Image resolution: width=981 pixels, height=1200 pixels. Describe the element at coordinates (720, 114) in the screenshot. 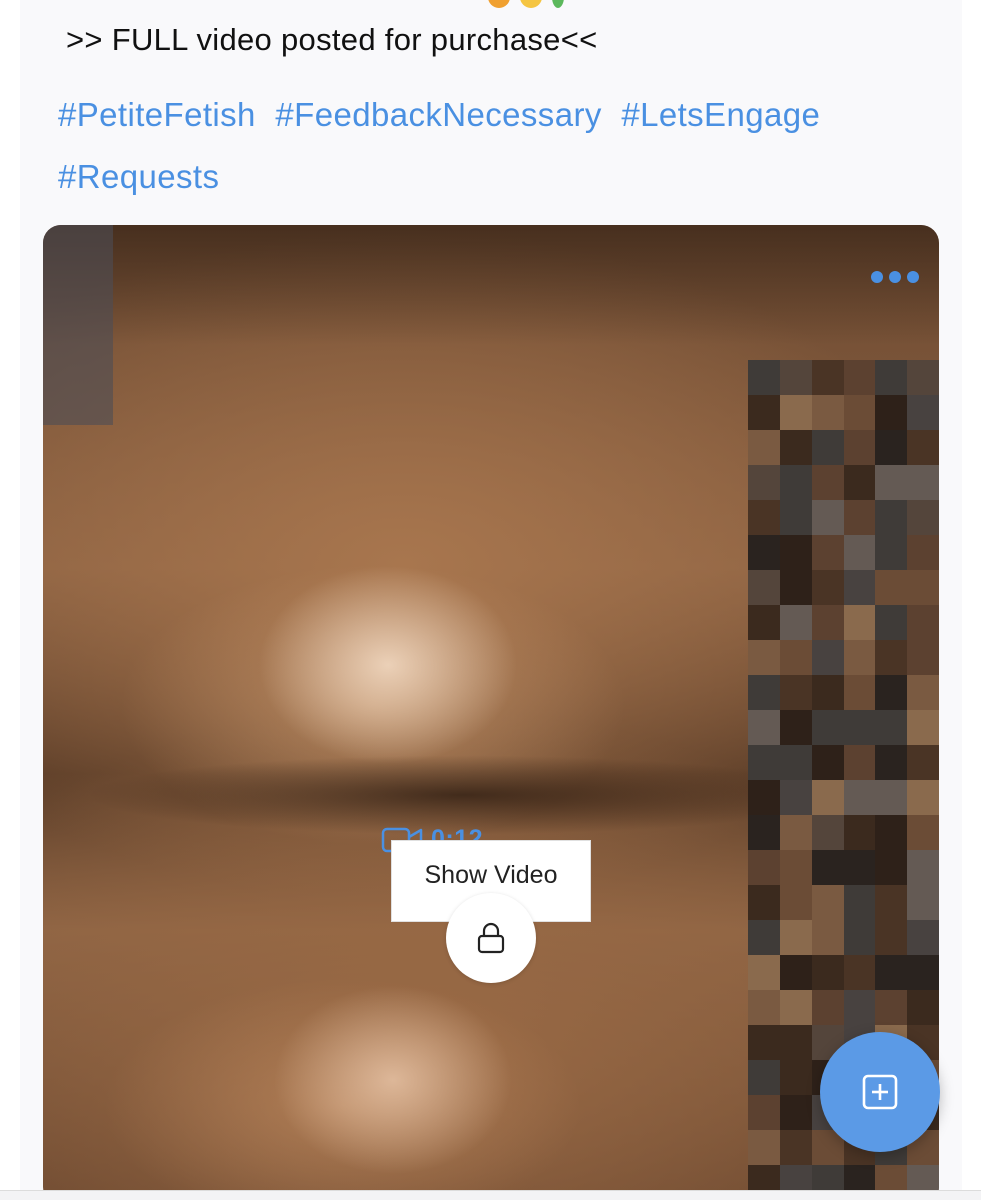

I see `hashtag-link: #LetsEngage` at that location.